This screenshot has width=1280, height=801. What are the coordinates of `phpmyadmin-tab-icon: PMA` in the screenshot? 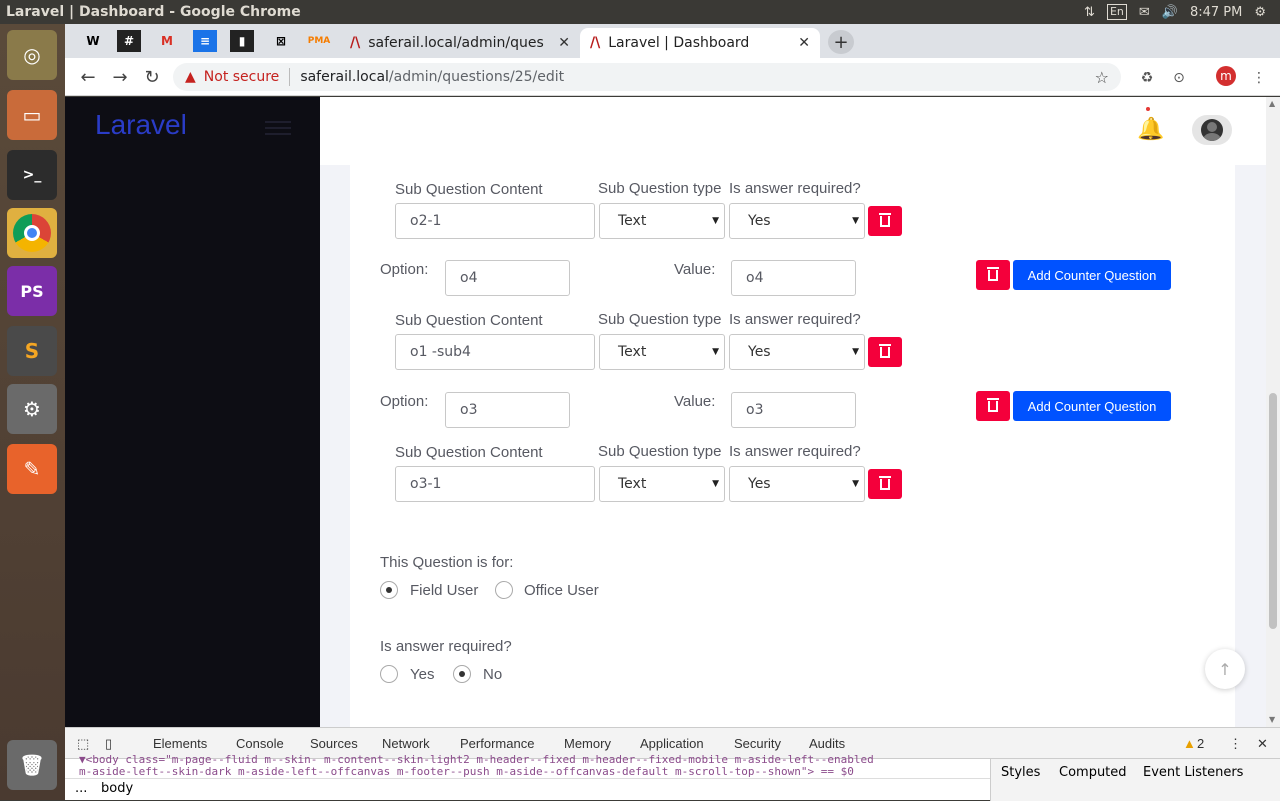 It's located at (319, 41).